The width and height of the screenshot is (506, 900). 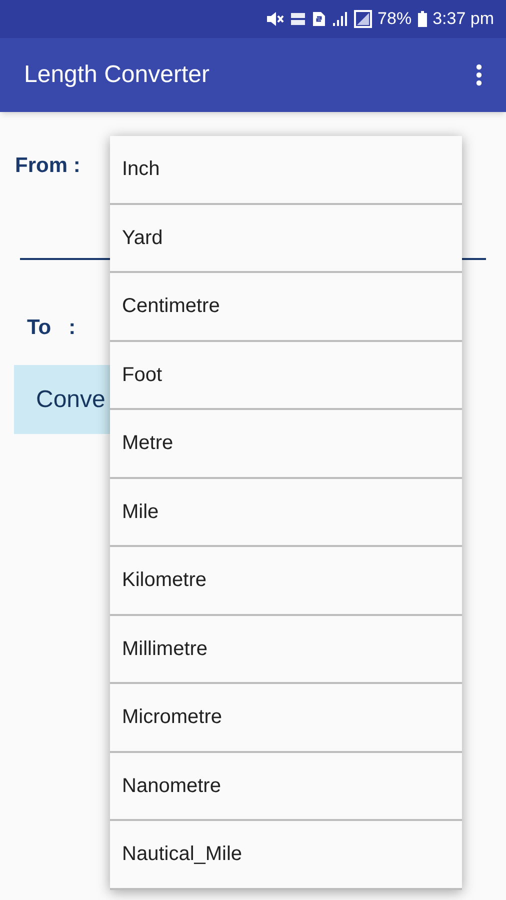 What do you see at coordinates (286, 444) in the screenshot?
I see `dropdown-item: Metre` at bounding box center [286, 444].